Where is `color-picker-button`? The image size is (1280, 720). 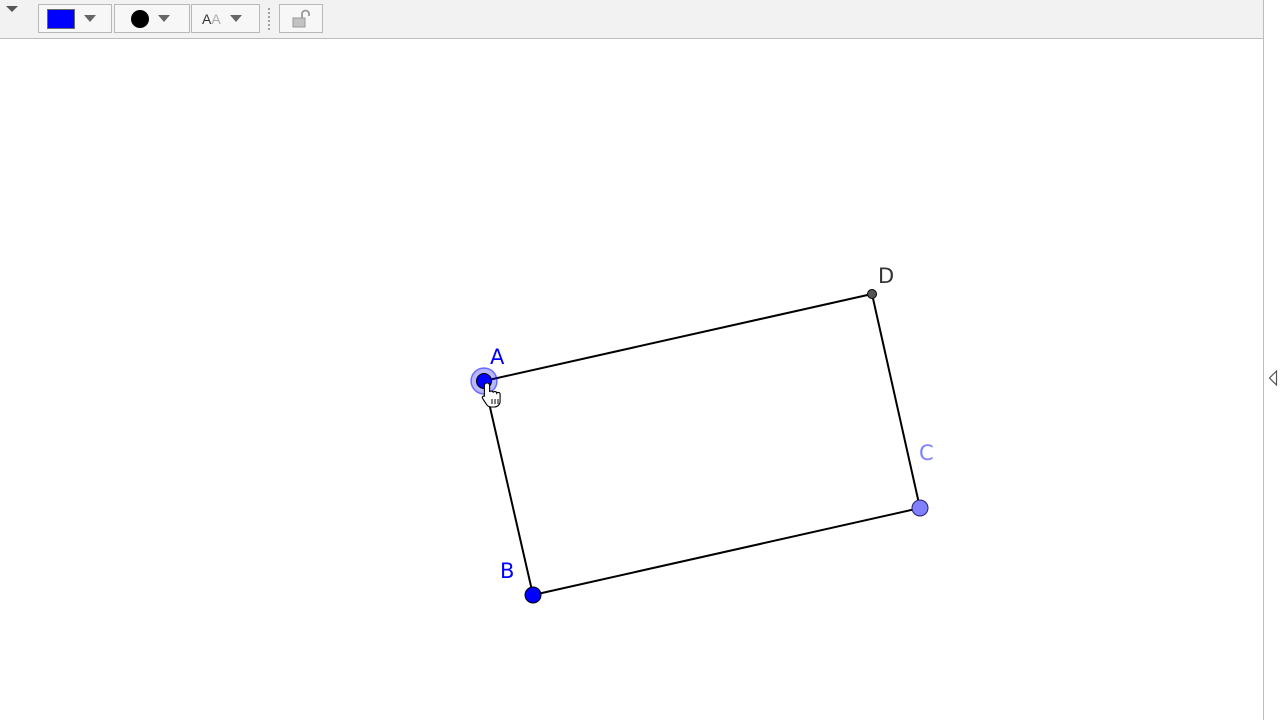 color-picker-button is located at coordinates (75, 18).